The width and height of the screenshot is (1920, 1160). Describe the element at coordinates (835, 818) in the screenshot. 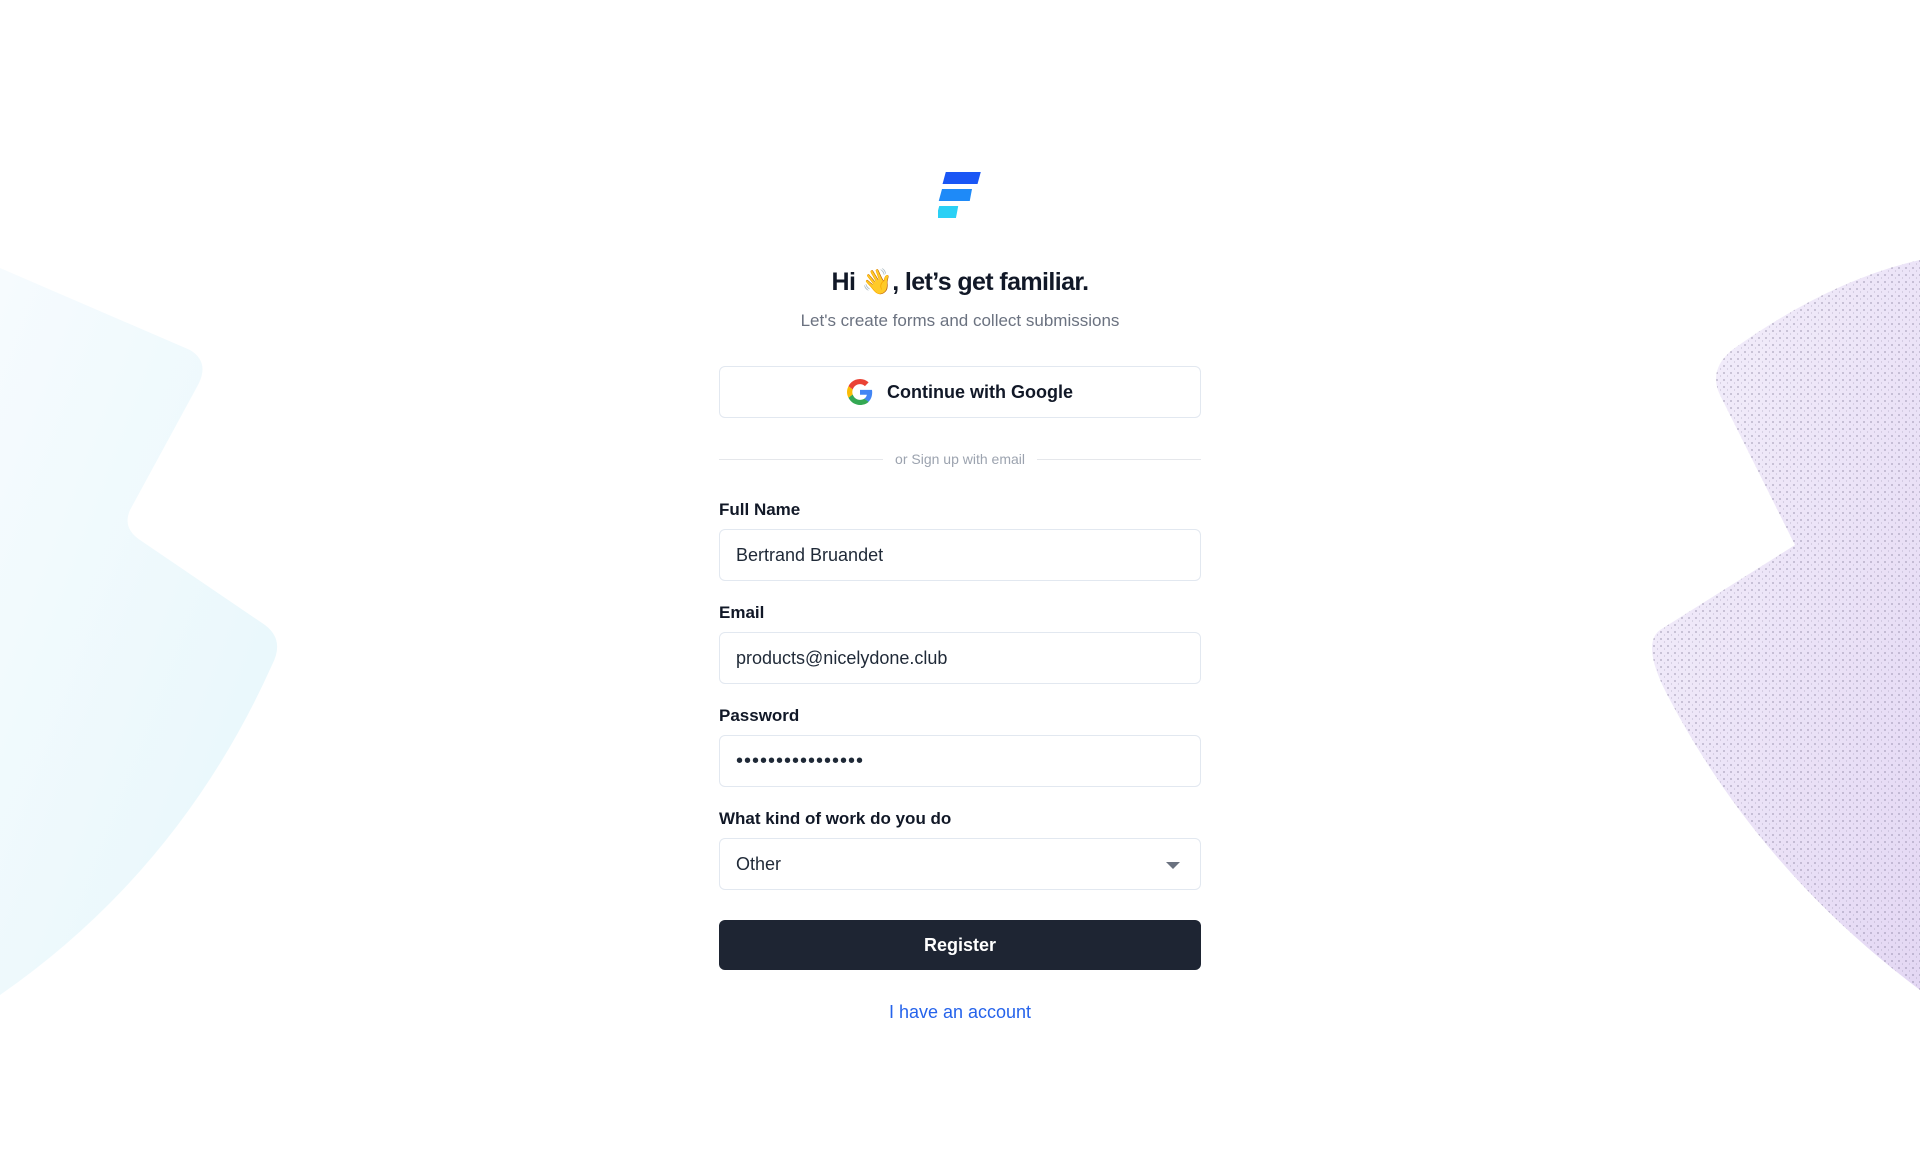

I see `work-type-label: What kind of work do you do` at that location.